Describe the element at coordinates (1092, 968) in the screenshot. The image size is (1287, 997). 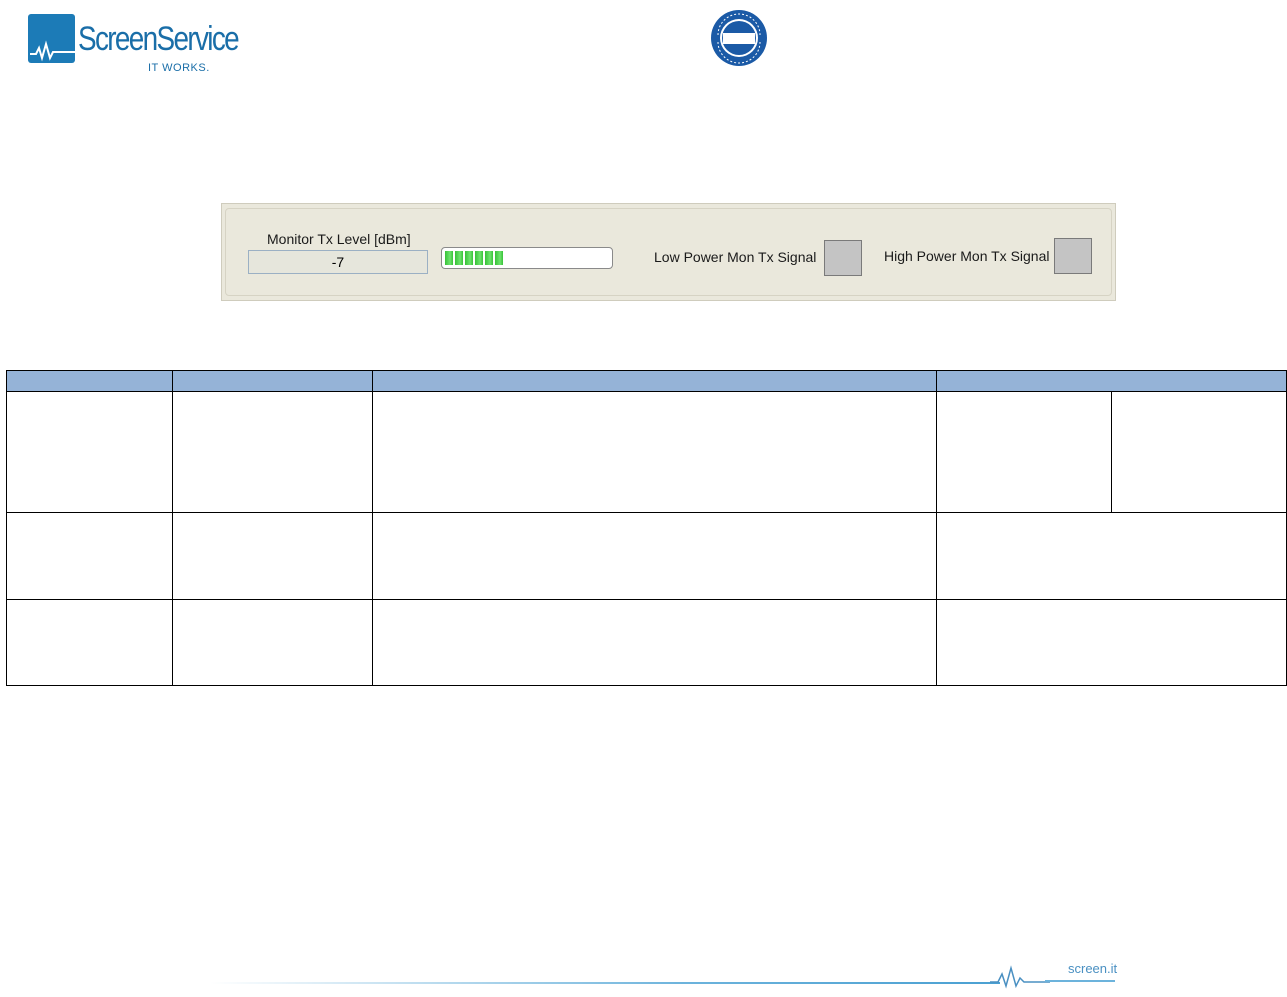
I see `footer-site-link: screen.it` at that location.